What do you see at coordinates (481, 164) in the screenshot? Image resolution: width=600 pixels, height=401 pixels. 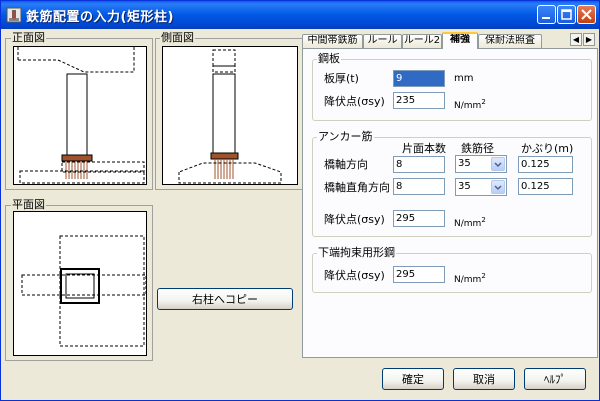 I see `anchor-row1-diameter-select: 35` at bounding box center [481, 164].